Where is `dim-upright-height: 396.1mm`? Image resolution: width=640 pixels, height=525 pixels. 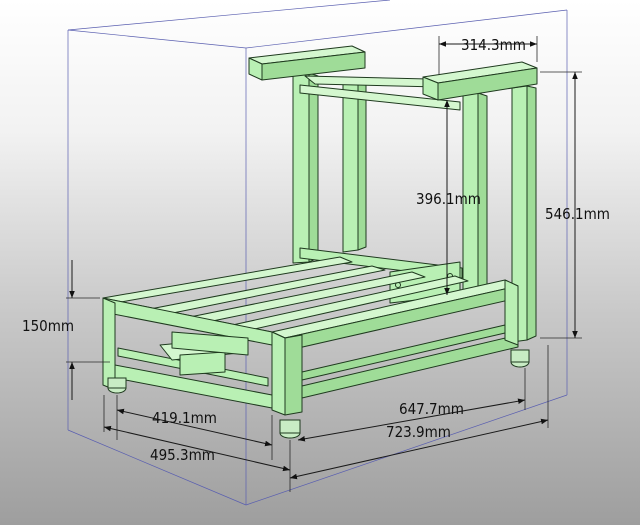
dim-upright-height: 396.1mm is located at coordinates (448, 199).